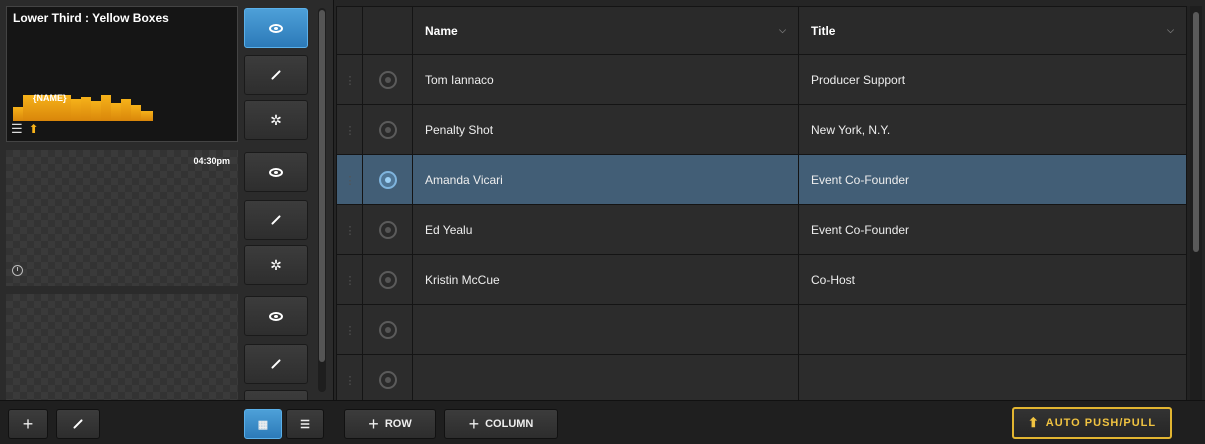 This screenshot has height=444, width=1205. Describe the element at coordinates (387, 30) in the screenshot. I see `radio-column-header` at that location.